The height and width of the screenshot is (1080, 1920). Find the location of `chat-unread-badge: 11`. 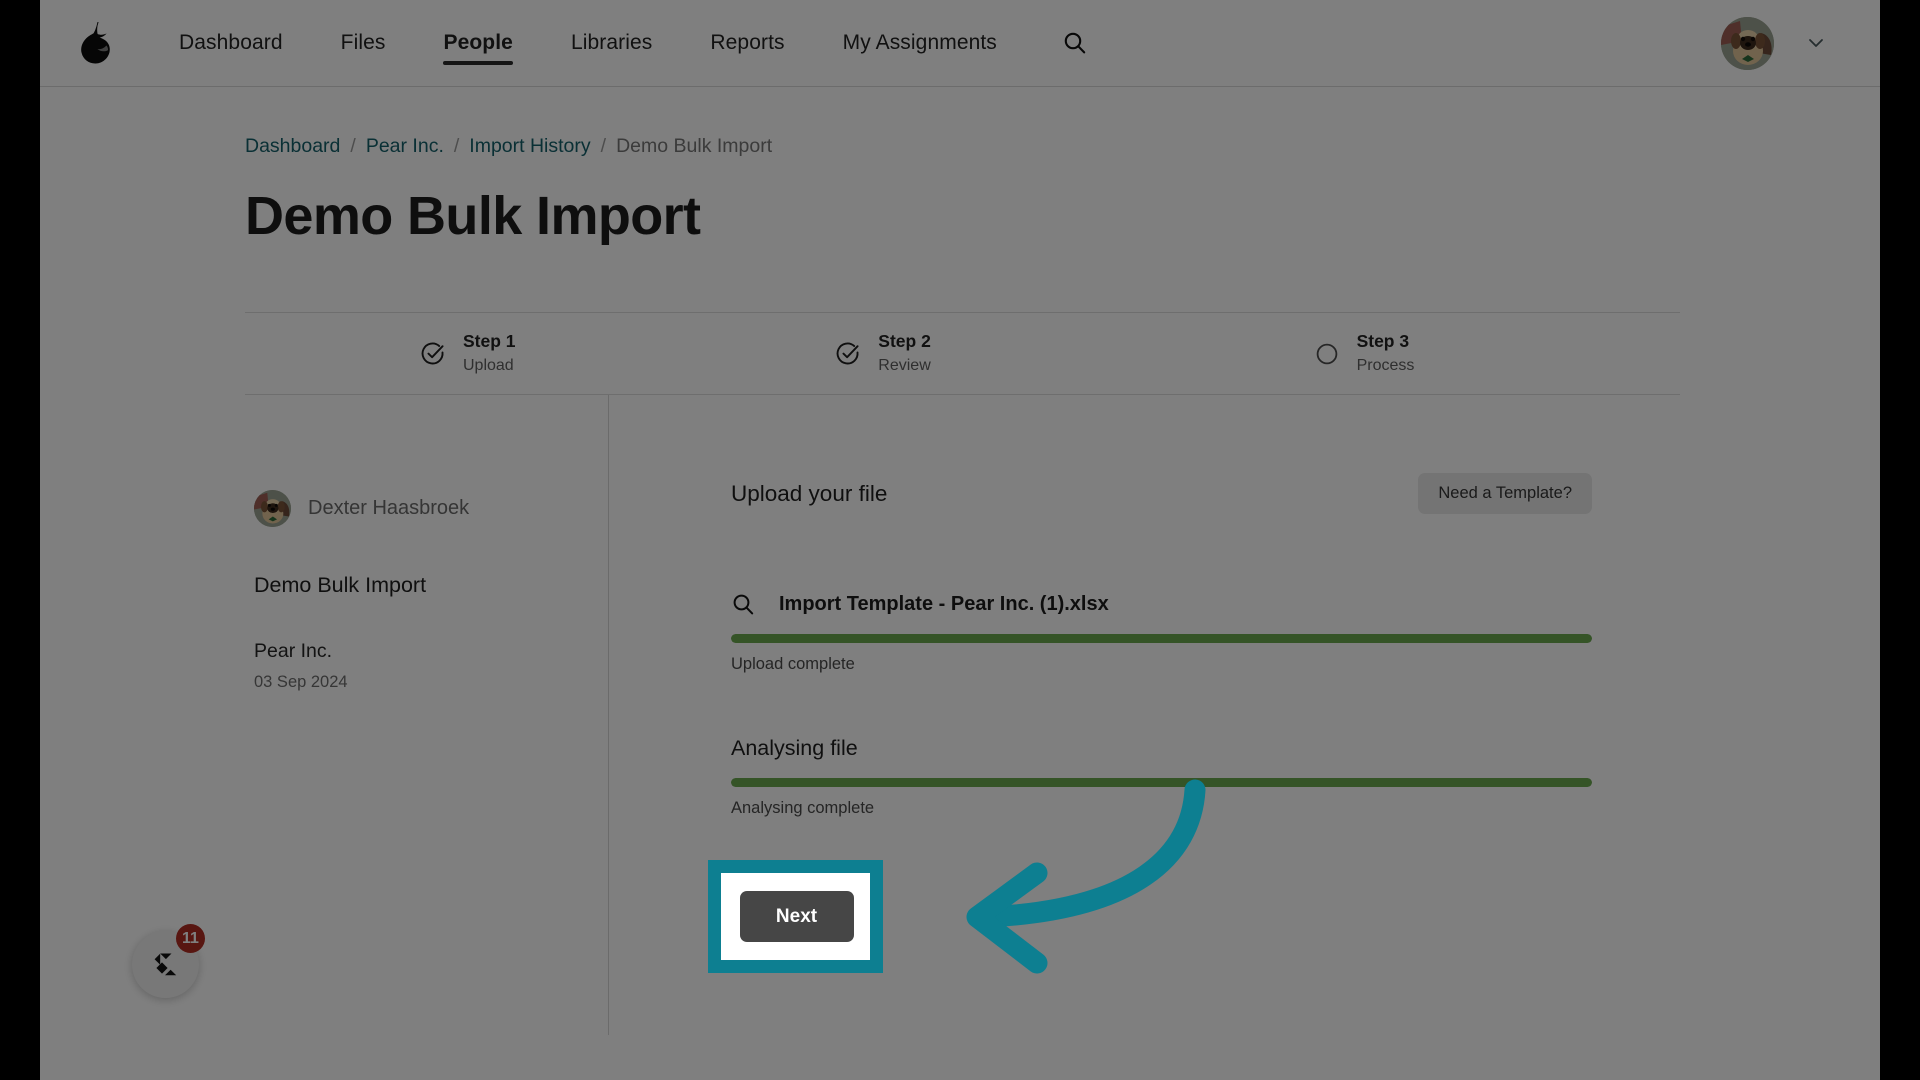

chat-unread-badge: 11 is located at coordinates (190, 938).